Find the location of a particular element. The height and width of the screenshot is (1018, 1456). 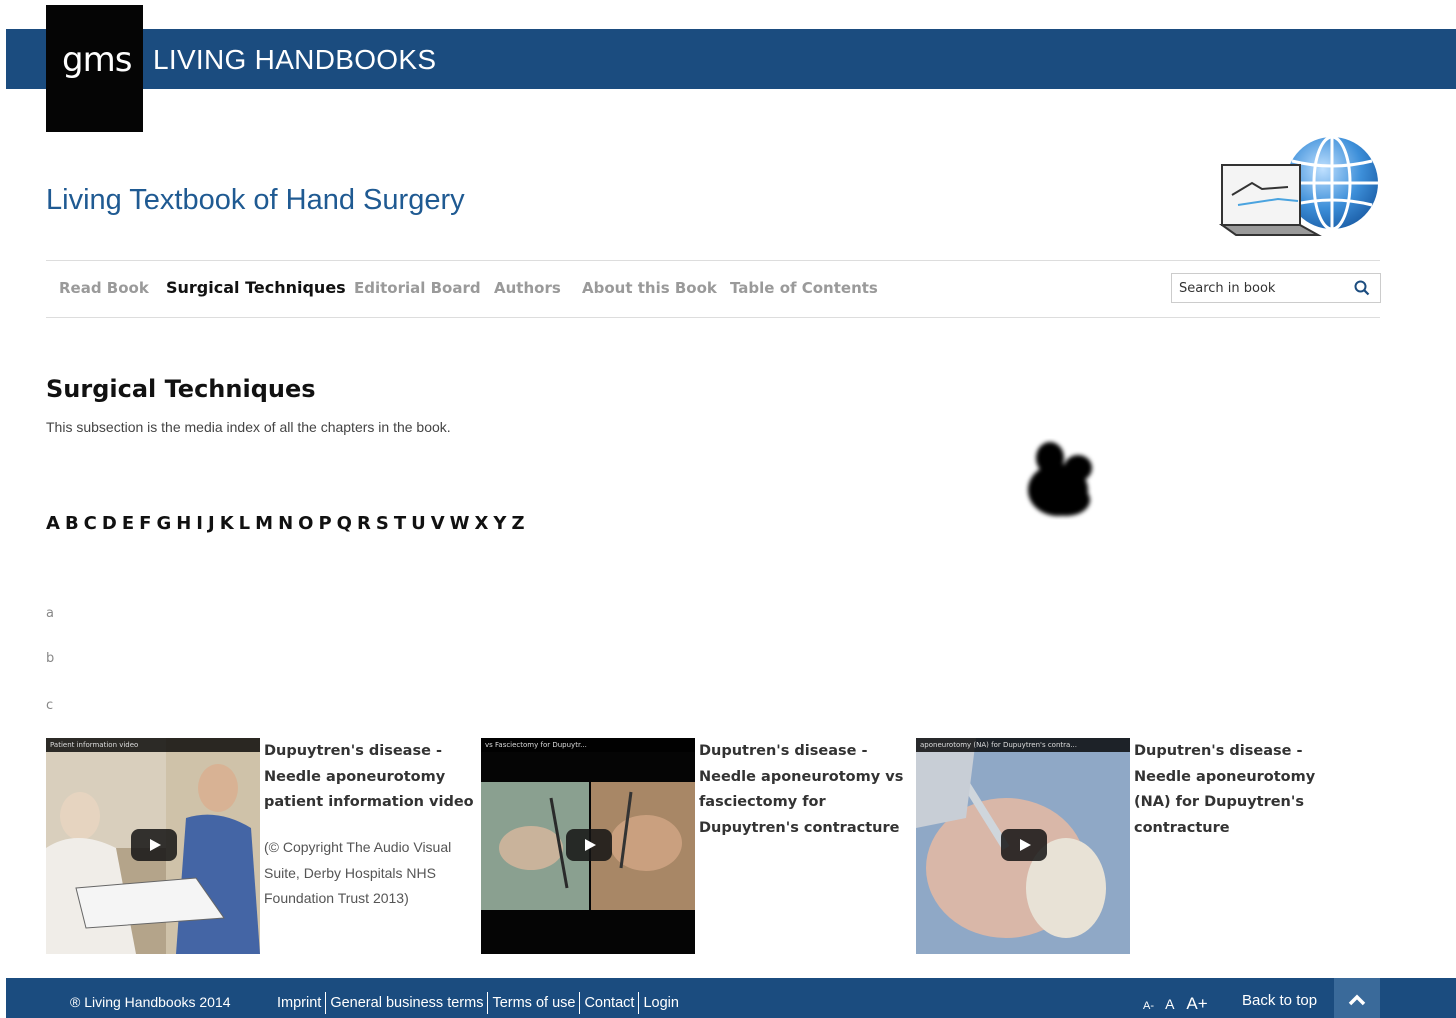

gms-logo-text: gms is located at coordinates (97, 60).